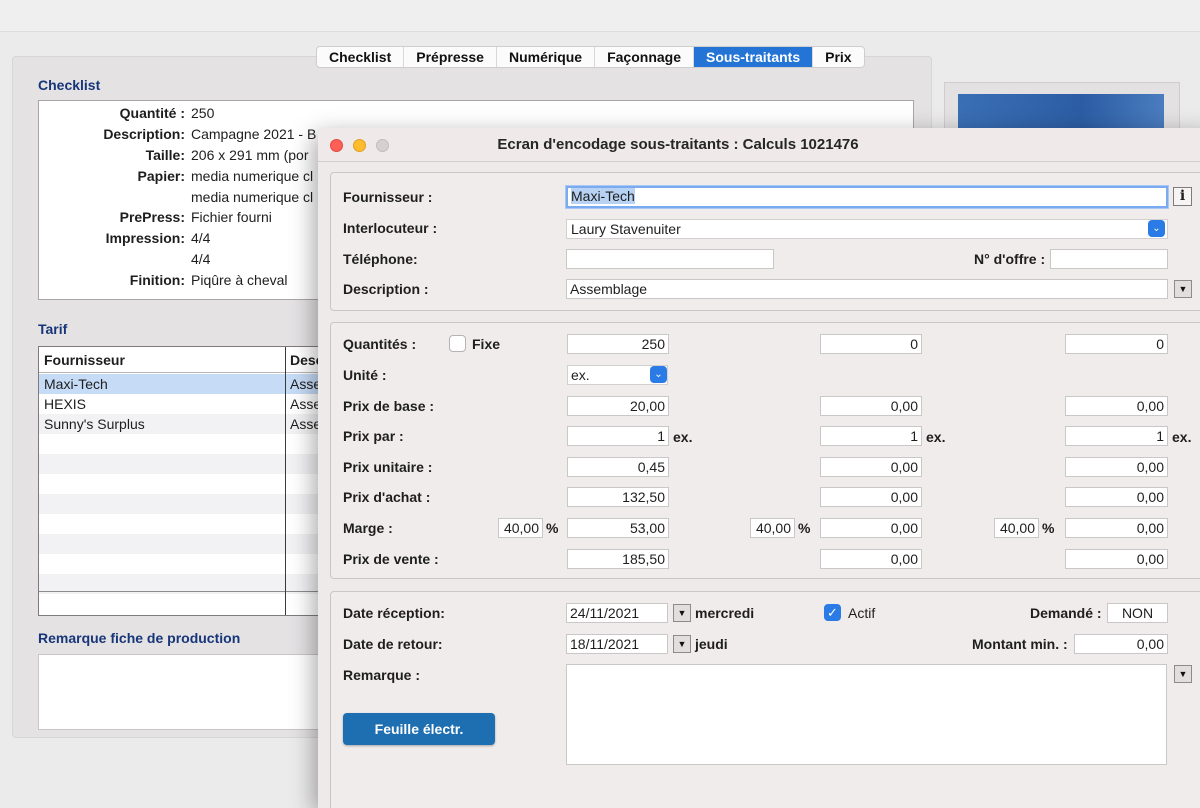  What do you see at coordinates (871, 497) in the screenshot?
I see `prix-achat-field-2: 0,00` at bounding box center [871, 497].